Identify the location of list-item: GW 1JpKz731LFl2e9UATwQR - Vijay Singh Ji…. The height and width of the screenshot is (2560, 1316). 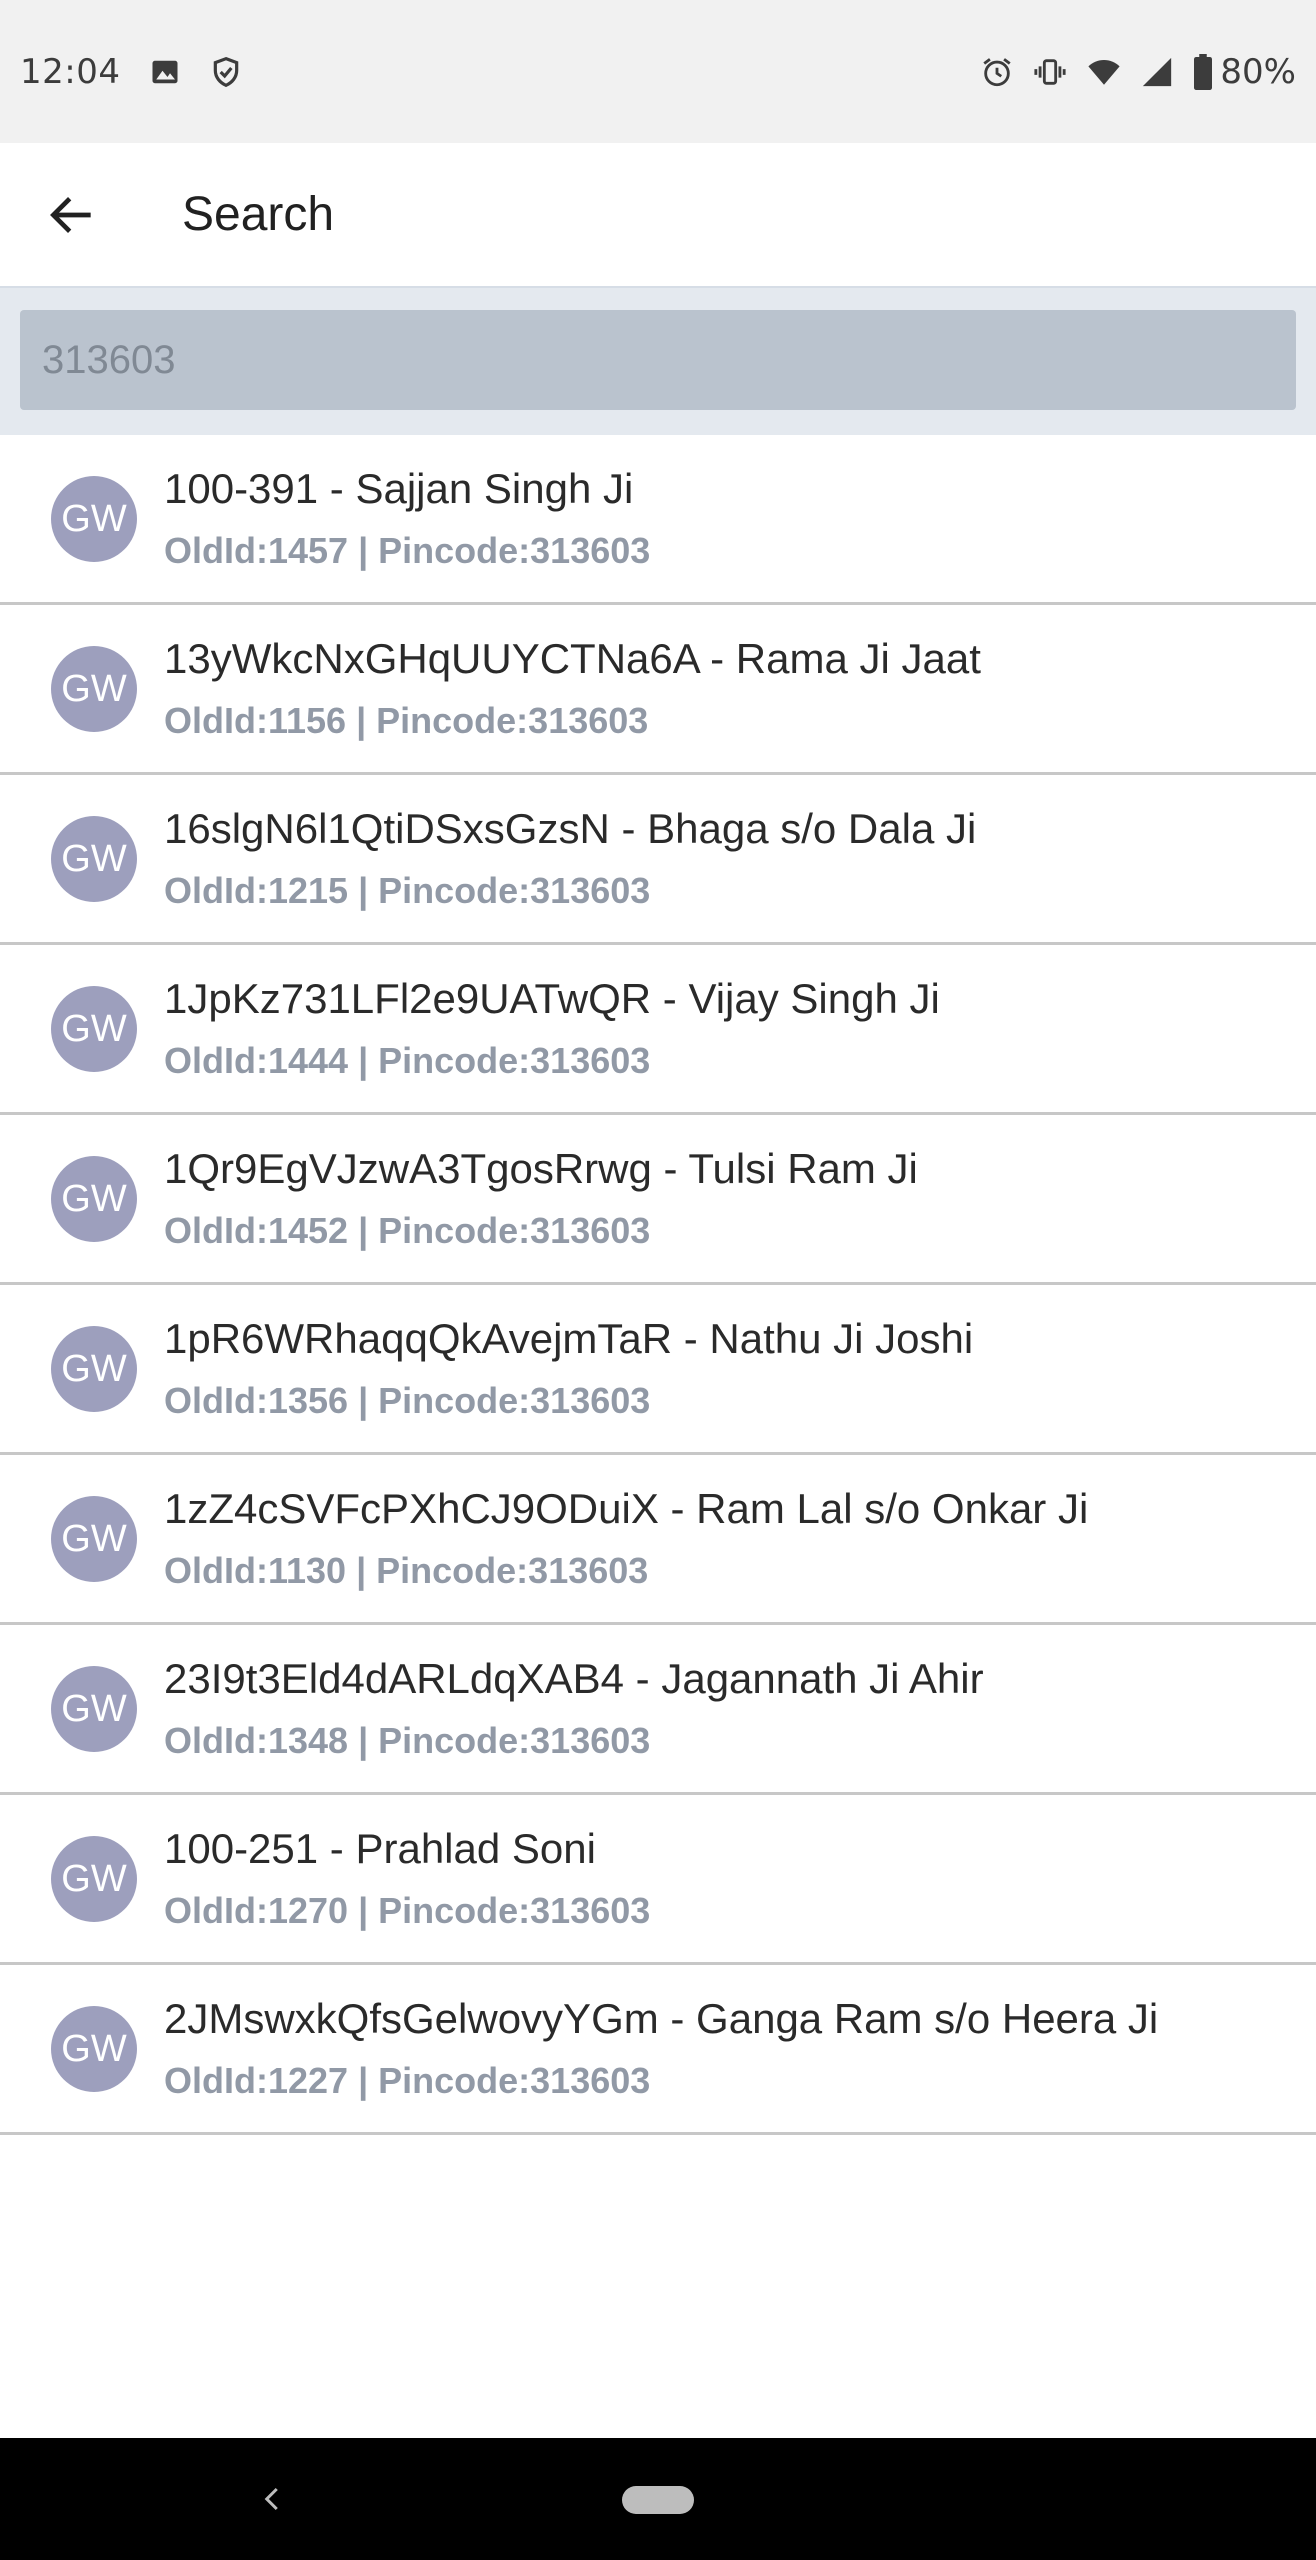
(658, 1030).